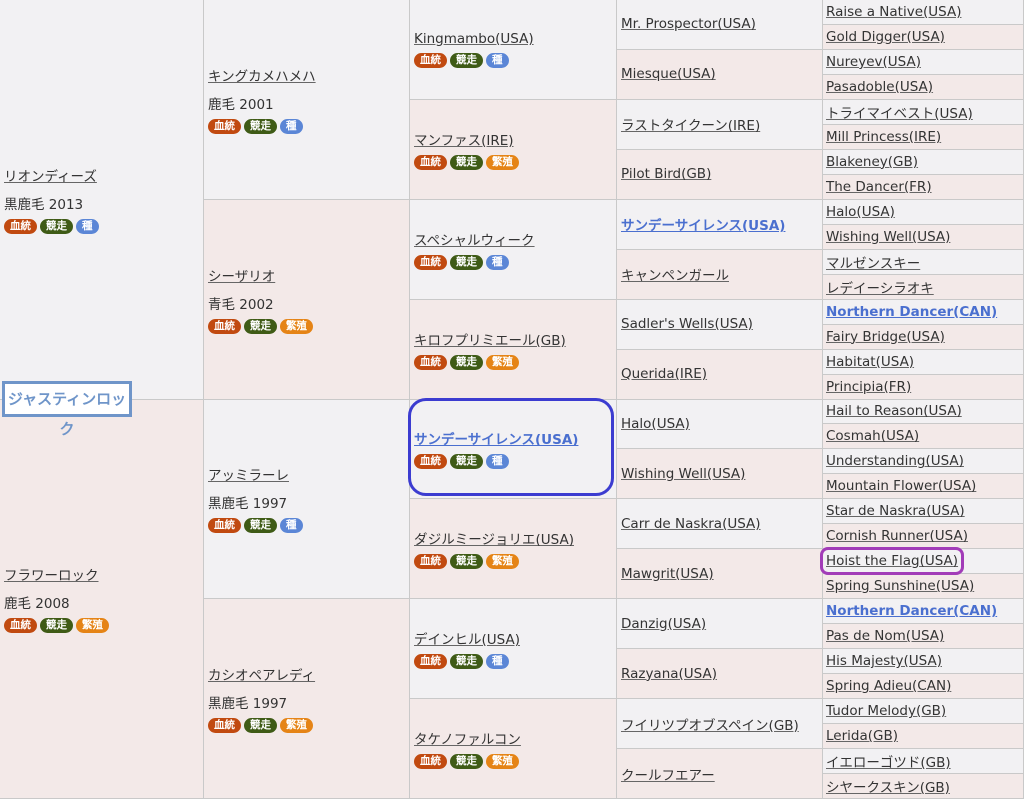 This screenshot has height=799, width=1024. Describe the element at coordinates (515, 638) in the screenshot. I see `horse-name-link: デインヒル(USA)` at that location.